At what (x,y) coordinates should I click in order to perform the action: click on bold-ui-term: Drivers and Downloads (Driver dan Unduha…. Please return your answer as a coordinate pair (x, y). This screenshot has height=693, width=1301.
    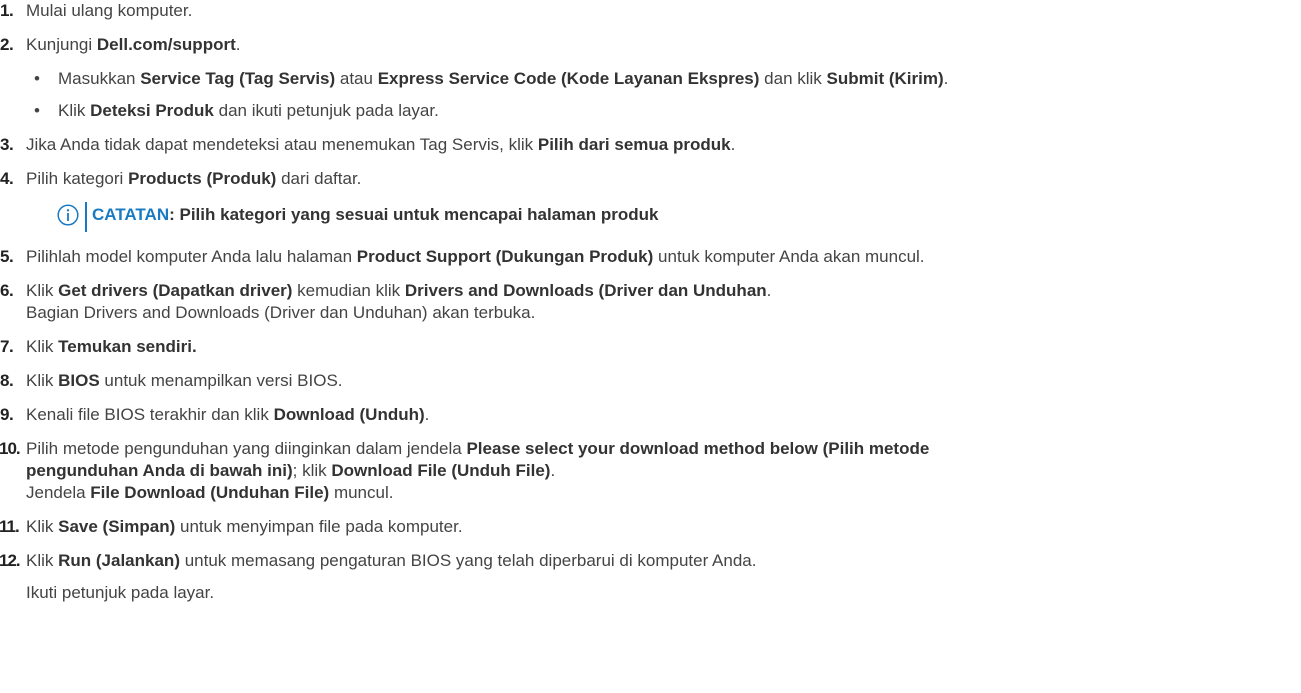
    Looking at the image, I should click on (585, 290).